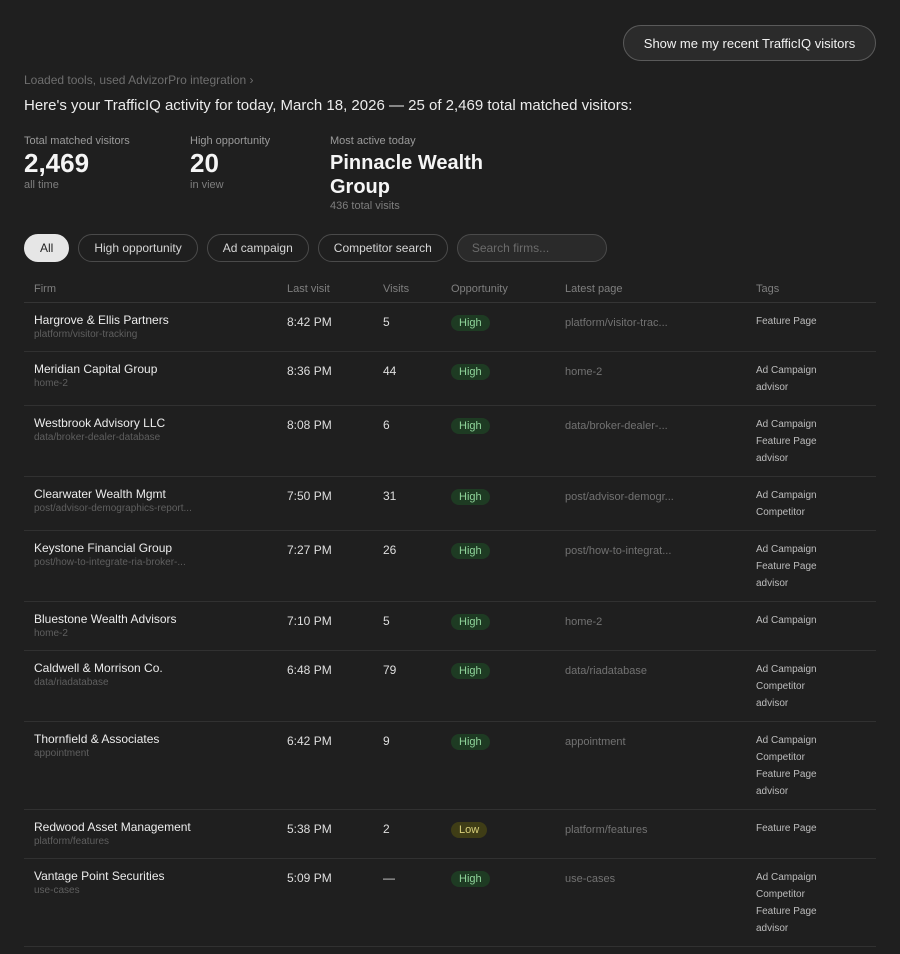 This screenshot has height=954, width=900. Describe the element at coordinates (204, 163) in the screenshot. I see `stat-value: 20` at that location.